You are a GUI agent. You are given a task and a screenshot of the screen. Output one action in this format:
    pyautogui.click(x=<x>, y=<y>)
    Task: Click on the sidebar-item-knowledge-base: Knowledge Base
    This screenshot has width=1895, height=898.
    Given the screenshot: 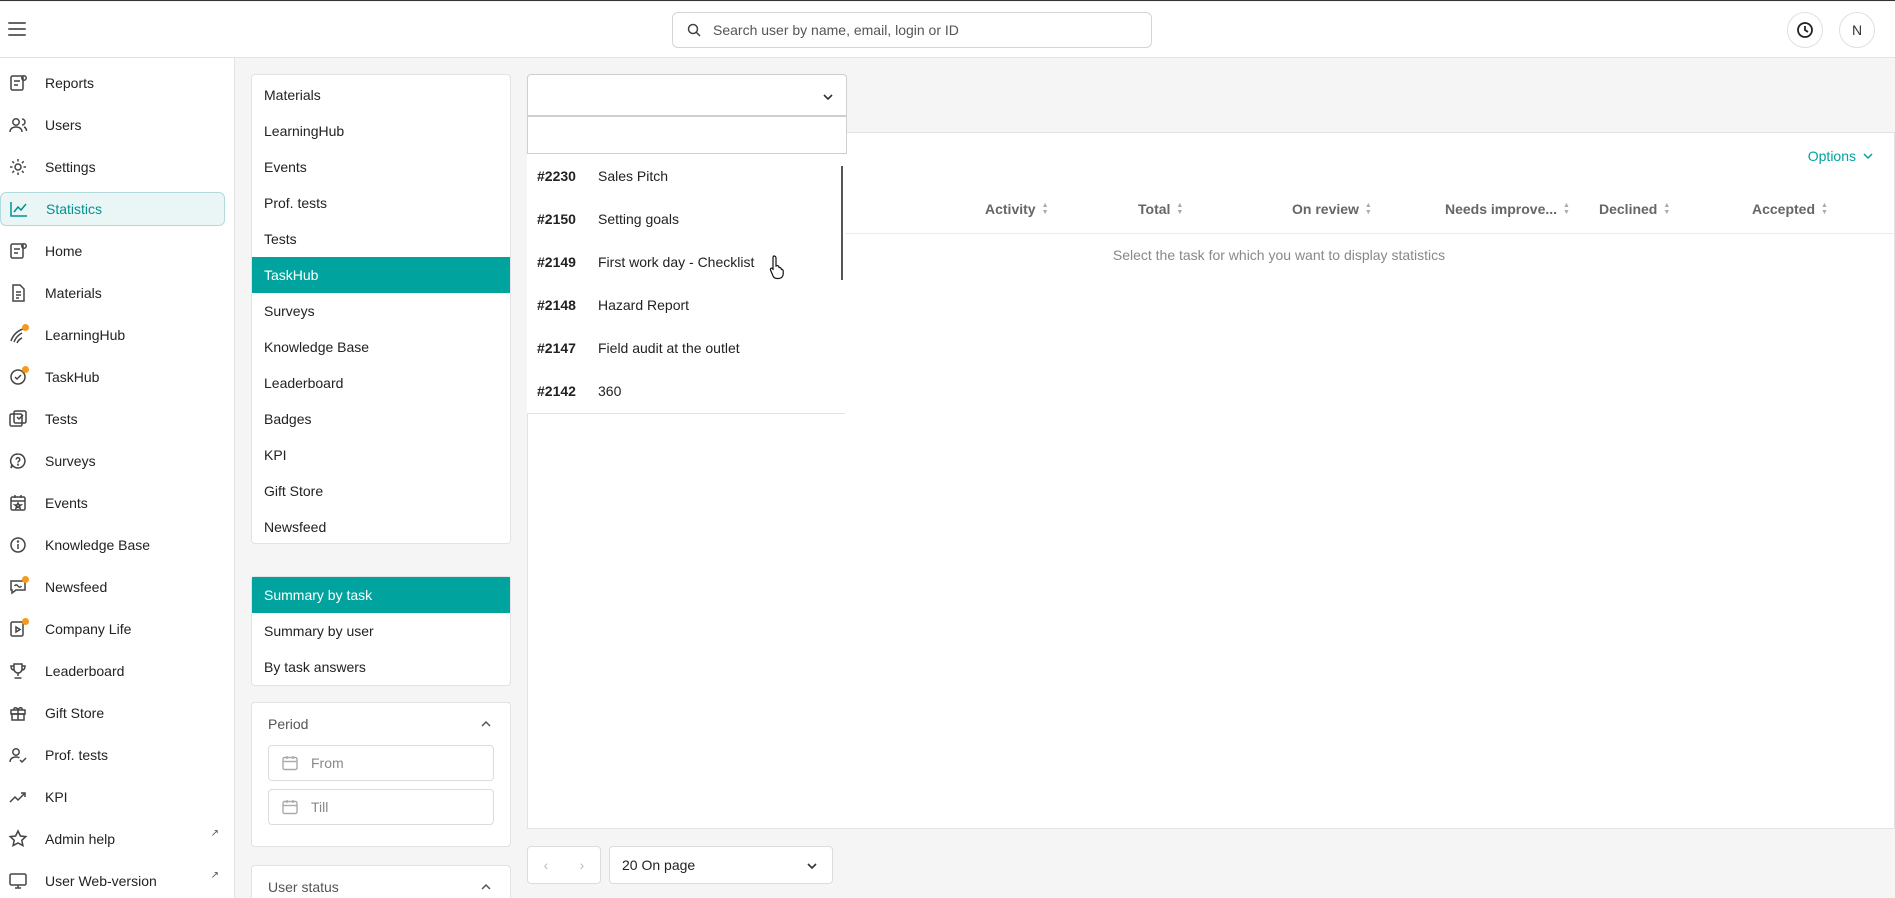 What is the action you would take?
    pyautogui.click(x=112, y=545)
    